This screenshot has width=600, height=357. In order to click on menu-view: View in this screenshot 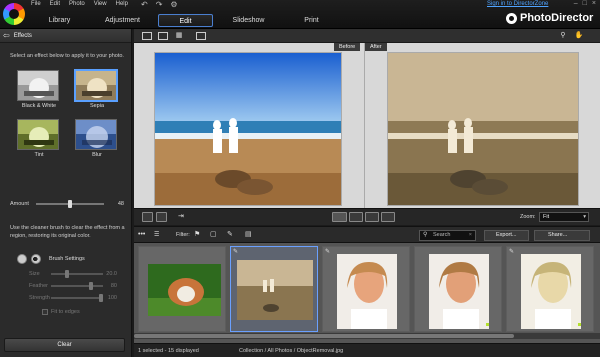, I will do `click(100, 4)`.